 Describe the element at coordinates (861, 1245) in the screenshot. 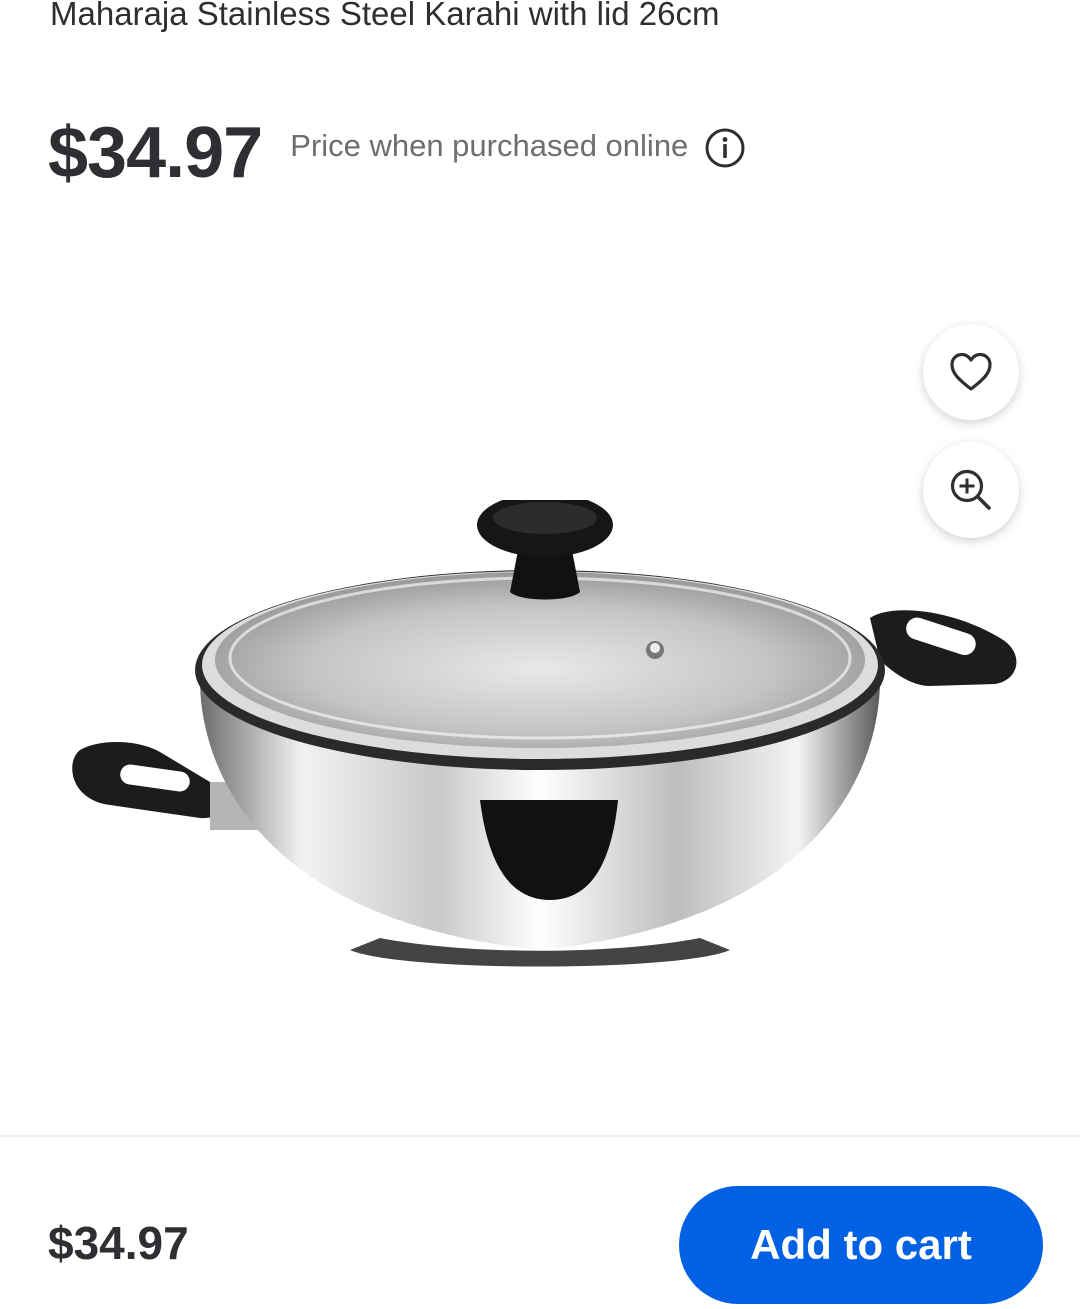

I see `add-to-cart-button: Add to cart` at that location.